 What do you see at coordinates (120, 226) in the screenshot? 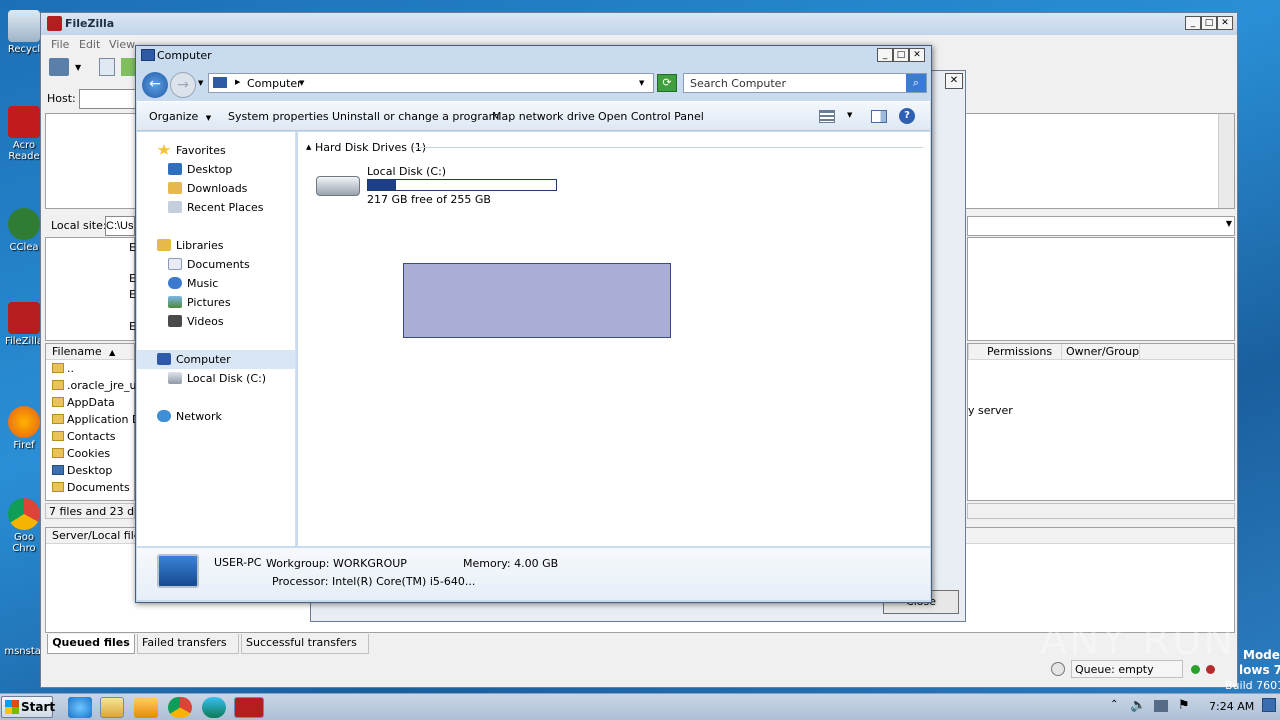
I see `local-site-path` at bounding box center [120, 226].